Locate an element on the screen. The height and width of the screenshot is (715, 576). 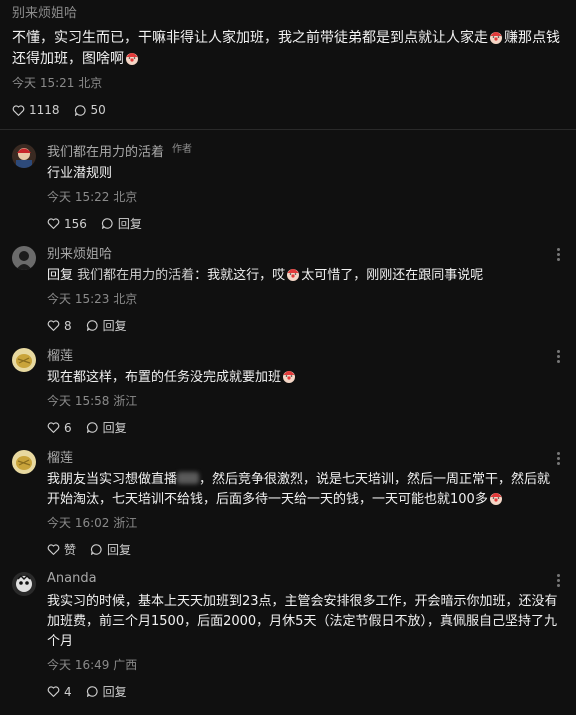
like-button: 6 is located at coordinates (59, 428).